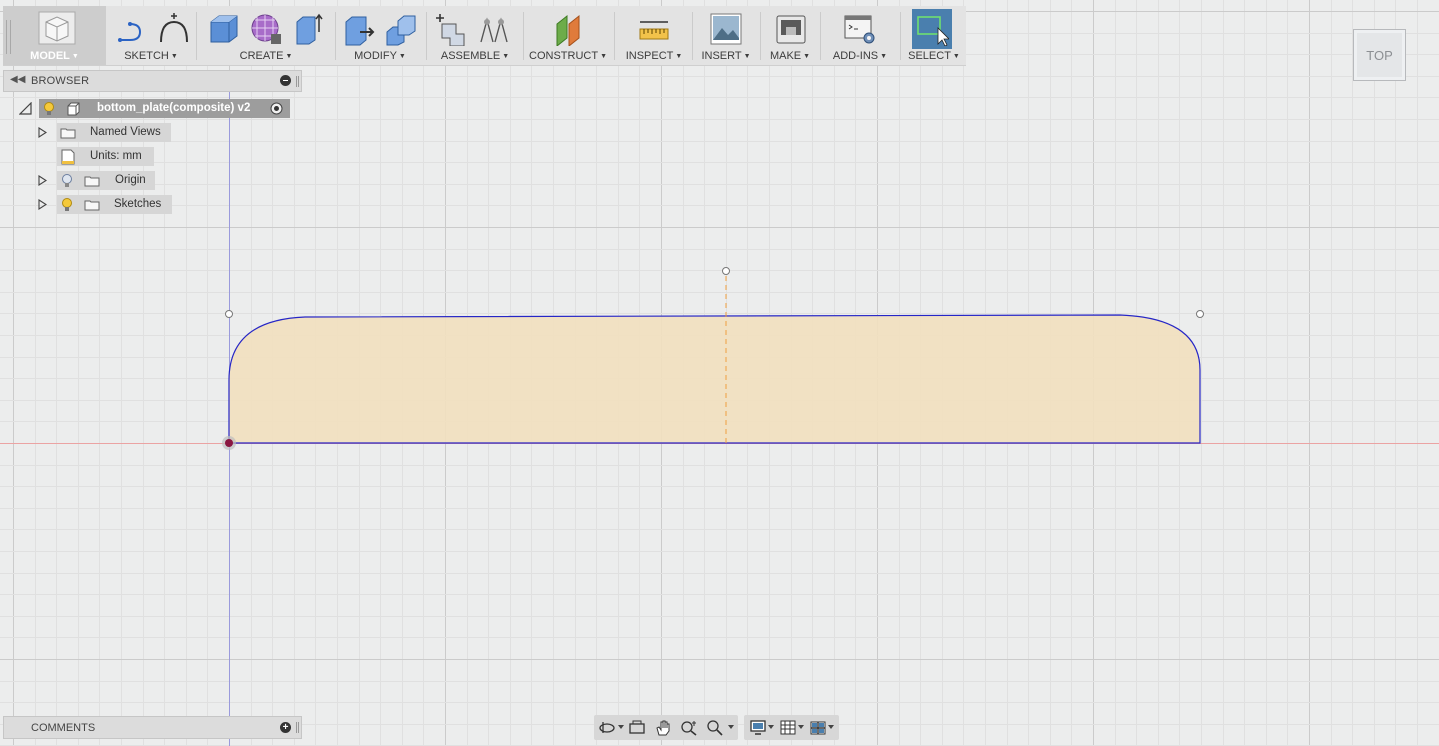 The width and height of the screenshot is (1439, 746). Describe the element at coordinates (726, 29) in the screenshot. I see `insert-image-icon` at that location.